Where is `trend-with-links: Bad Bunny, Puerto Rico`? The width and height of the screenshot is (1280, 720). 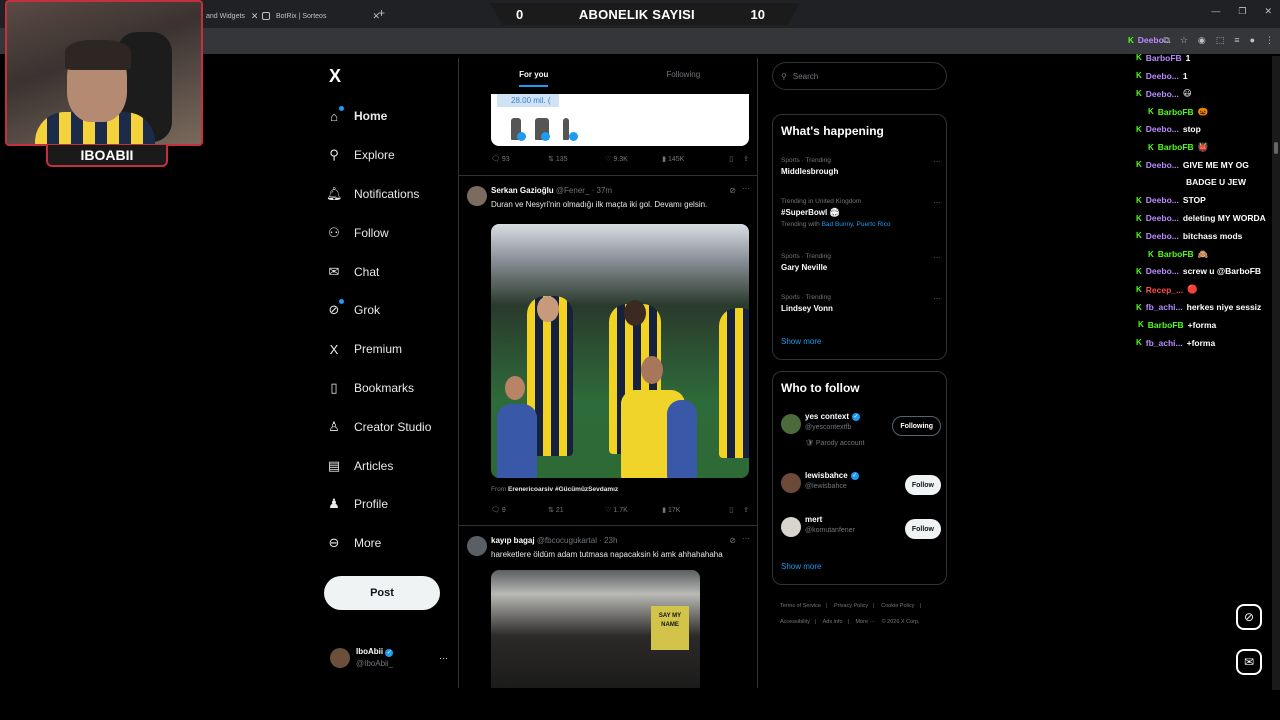
trend-with-links: Bad Bunny, Puerto Rico is located at coordinates (856, 224).